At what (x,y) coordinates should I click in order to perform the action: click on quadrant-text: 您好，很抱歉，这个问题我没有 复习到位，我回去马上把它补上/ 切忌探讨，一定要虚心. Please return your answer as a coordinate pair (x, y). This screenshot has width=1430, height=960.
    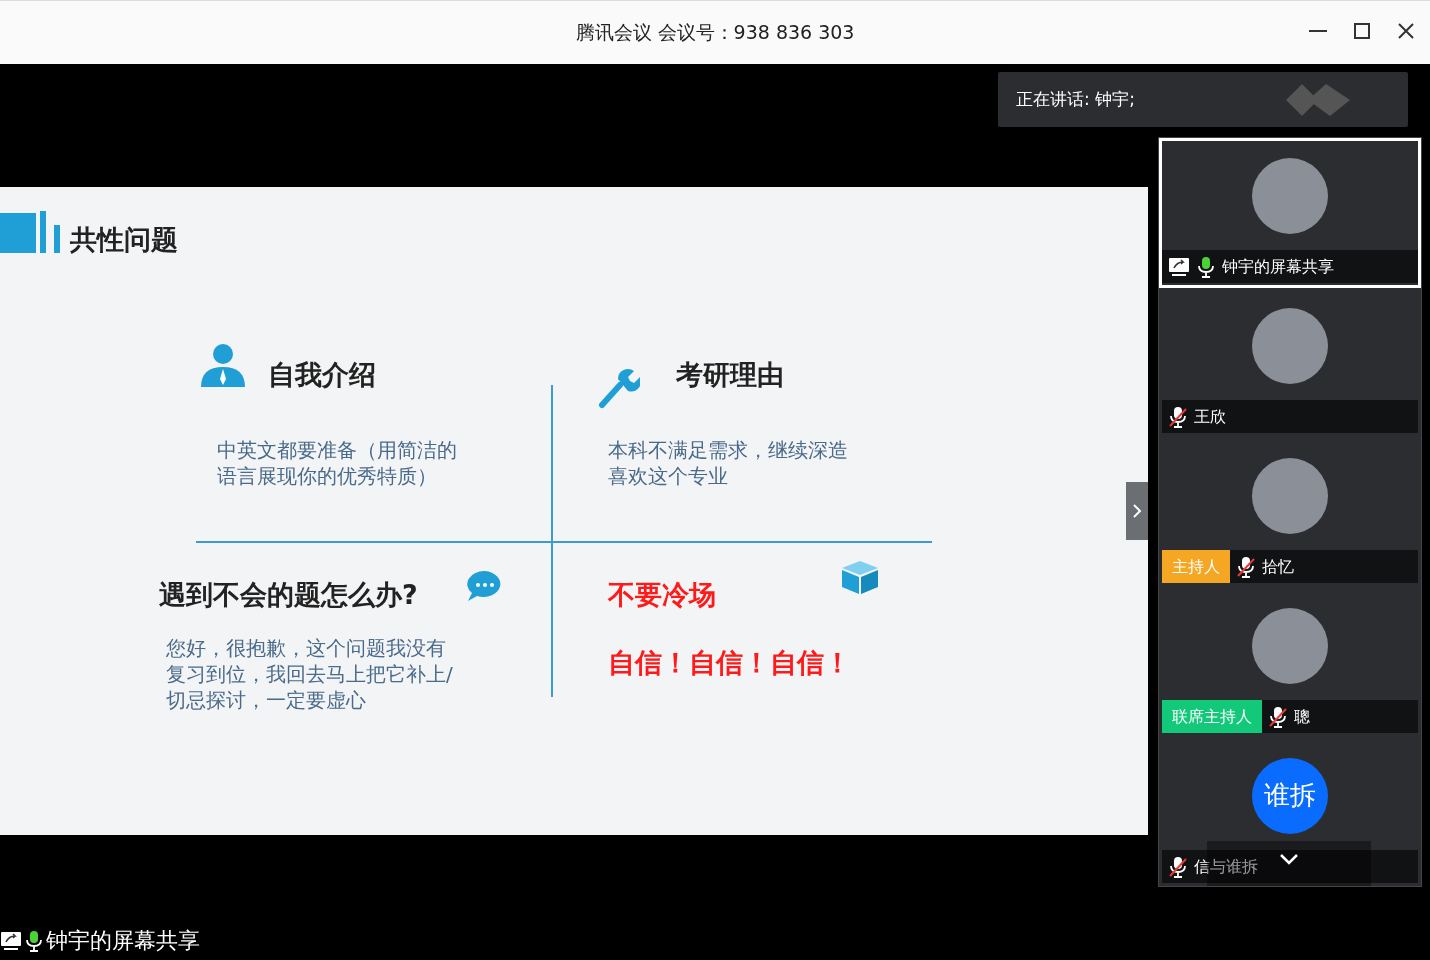
    Looking at the image, I should click on (309, 674).